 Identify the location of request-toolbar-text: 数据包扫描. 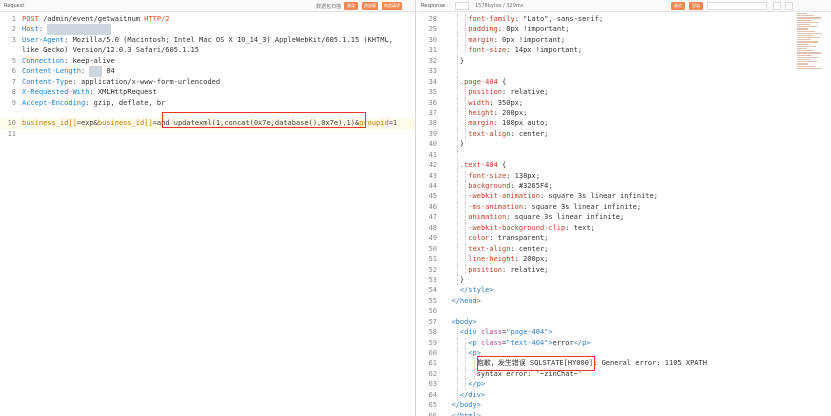
(329, 7).